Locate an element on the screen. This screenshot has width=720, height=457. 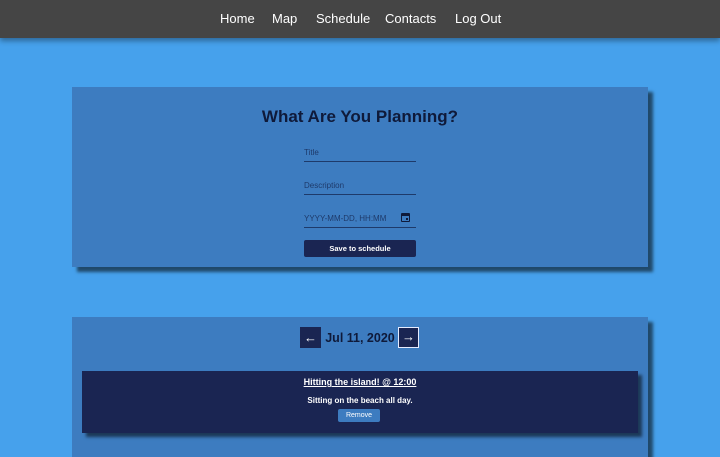
save-to-schedule-button: Save to schedule is located at coordinates (360, 248).